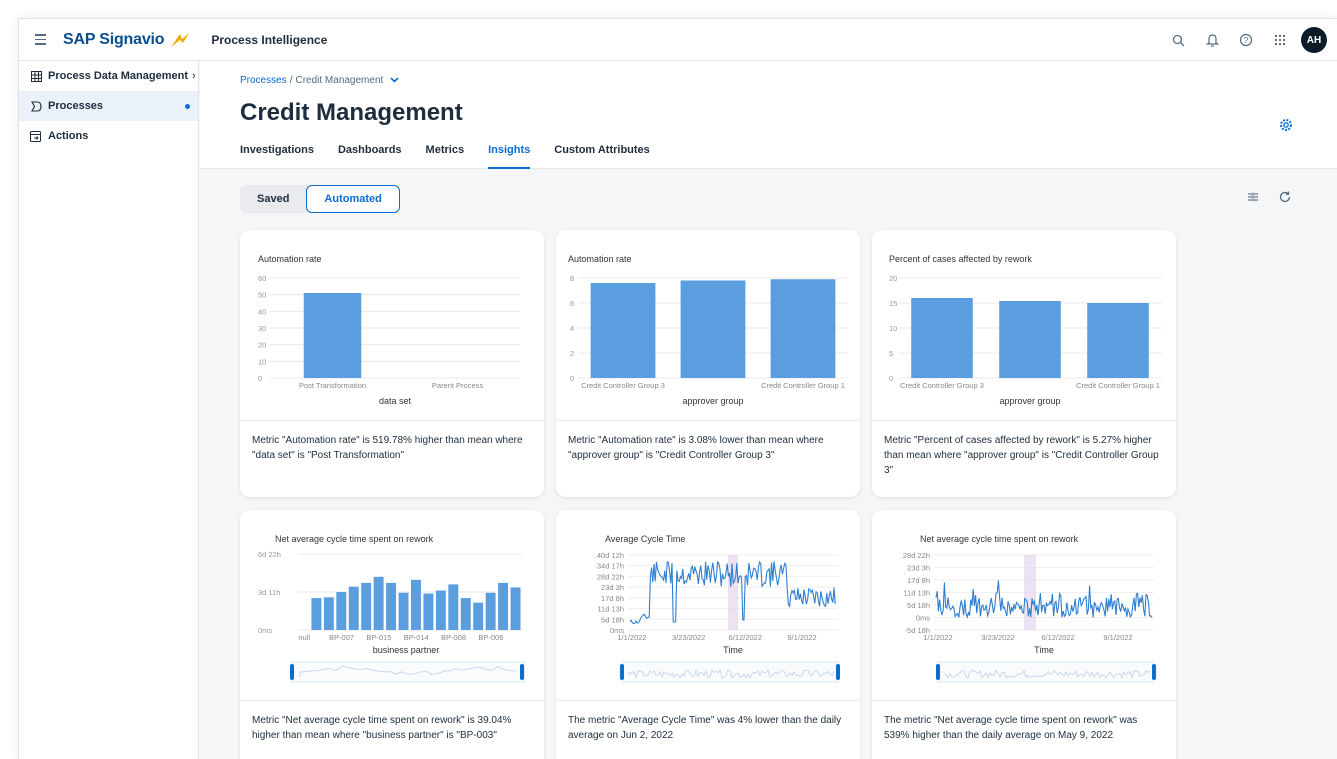 This screenshot has height=759, width=1337. What do you see at coordinates (515, 156) in the screenshot?
I see `tab-insights: Insights` at bounding box center [515, 156].